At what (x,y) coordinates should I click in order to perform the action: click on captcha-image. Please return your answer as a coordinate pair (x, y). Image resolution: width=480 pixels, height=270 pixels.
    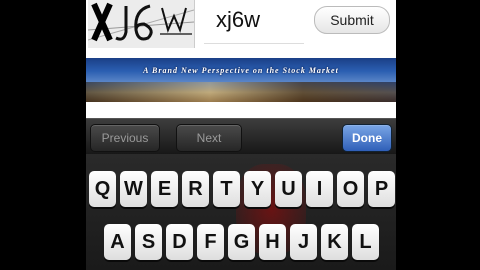
    Looking at the image, I should click on (141, 24).